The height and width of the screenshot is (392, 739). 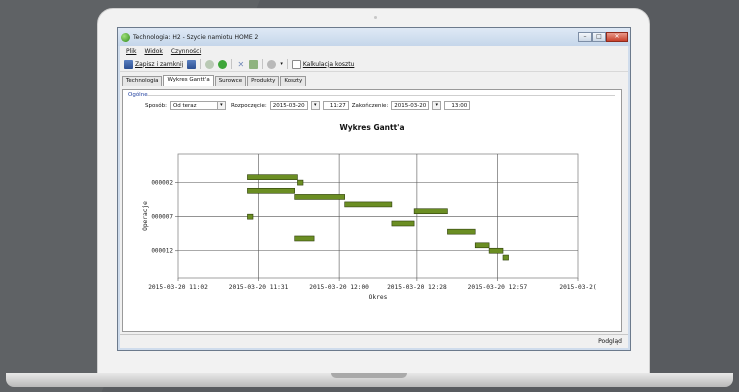 What do you see at coordinates (162, 183) in the screenshot?
I see `y-tick-label: 000002` at bounding box center [162, 183].